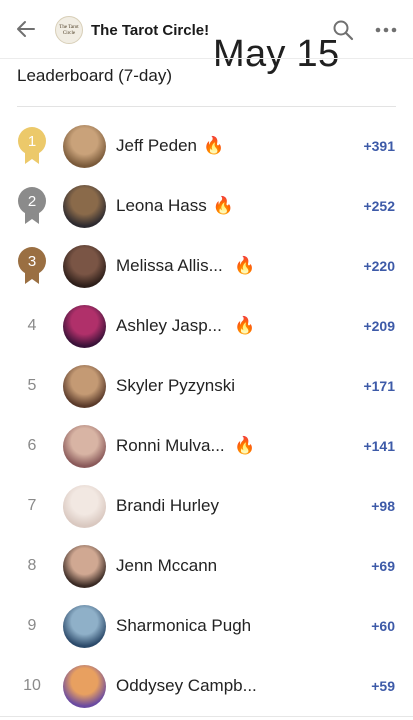 The image size is (413, 720). I want to click on rank-number: 6, so click(32, 445).